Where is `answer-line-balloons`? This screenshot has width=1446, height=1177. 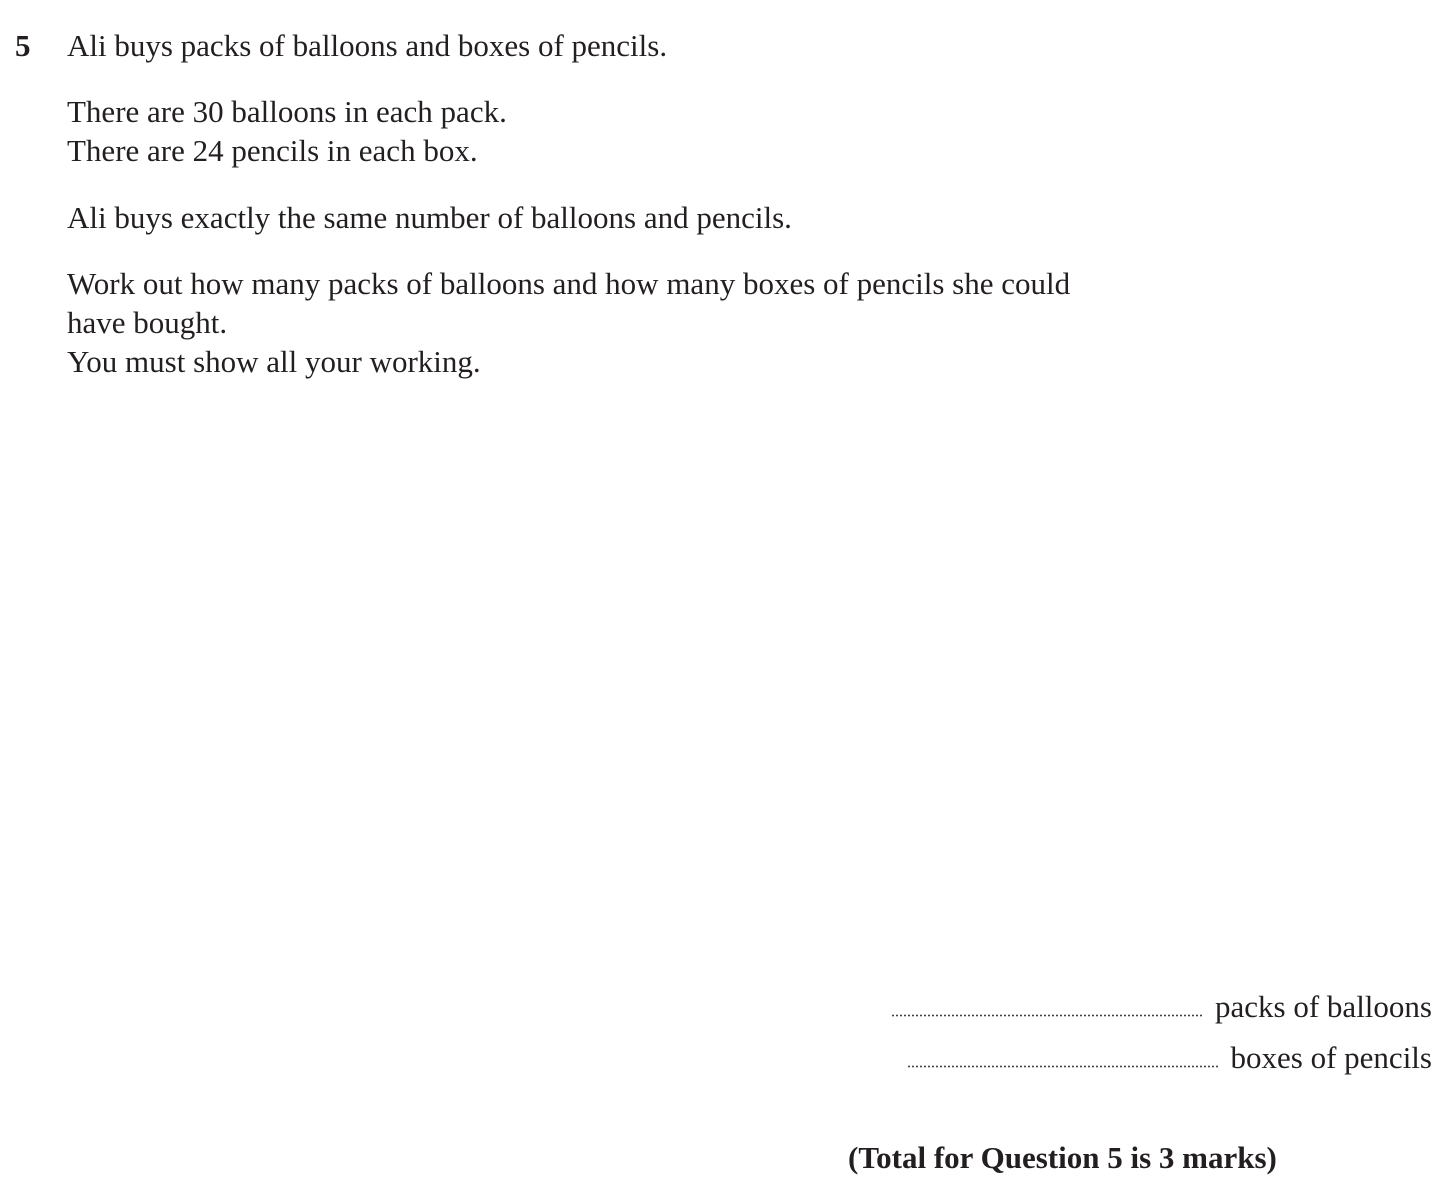 answer-line-balloons is located at coordinates (1048, 1007).